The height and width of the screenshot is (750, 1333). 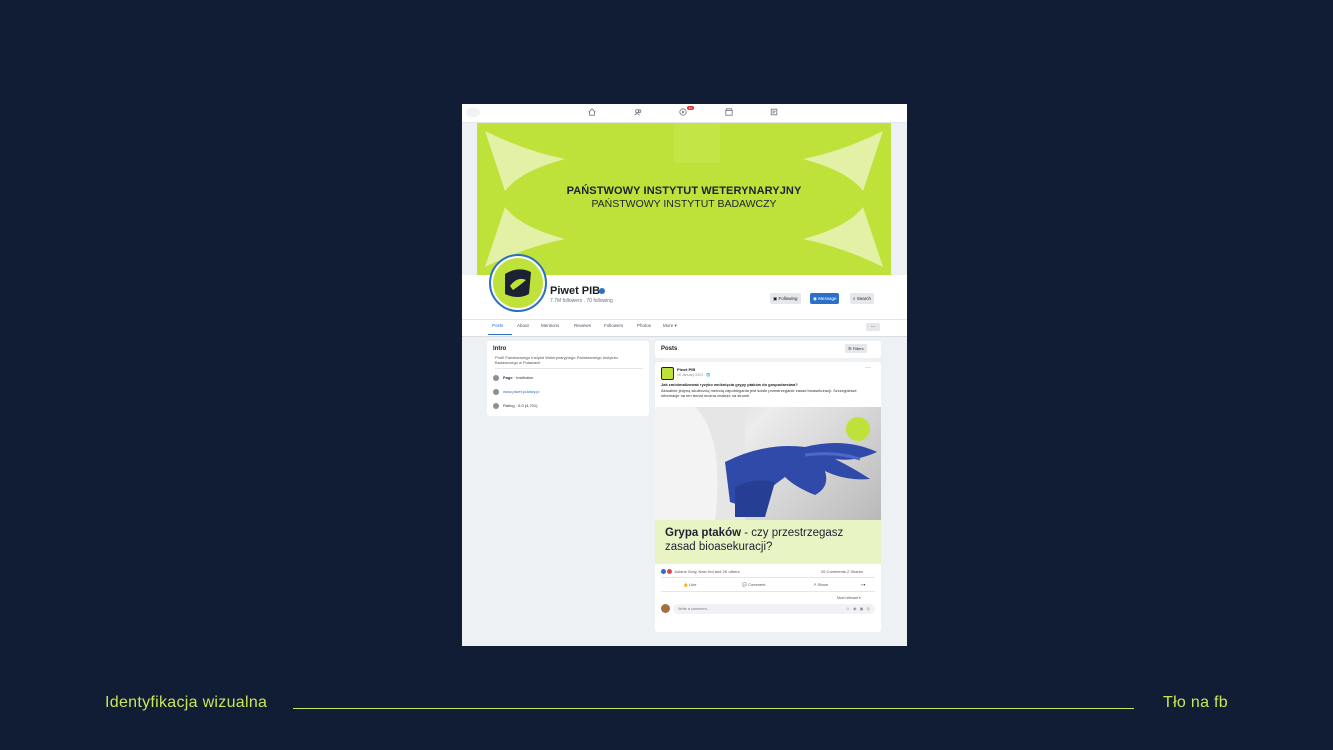 I want to click on profile-avatar, so click(x=518, y=283).